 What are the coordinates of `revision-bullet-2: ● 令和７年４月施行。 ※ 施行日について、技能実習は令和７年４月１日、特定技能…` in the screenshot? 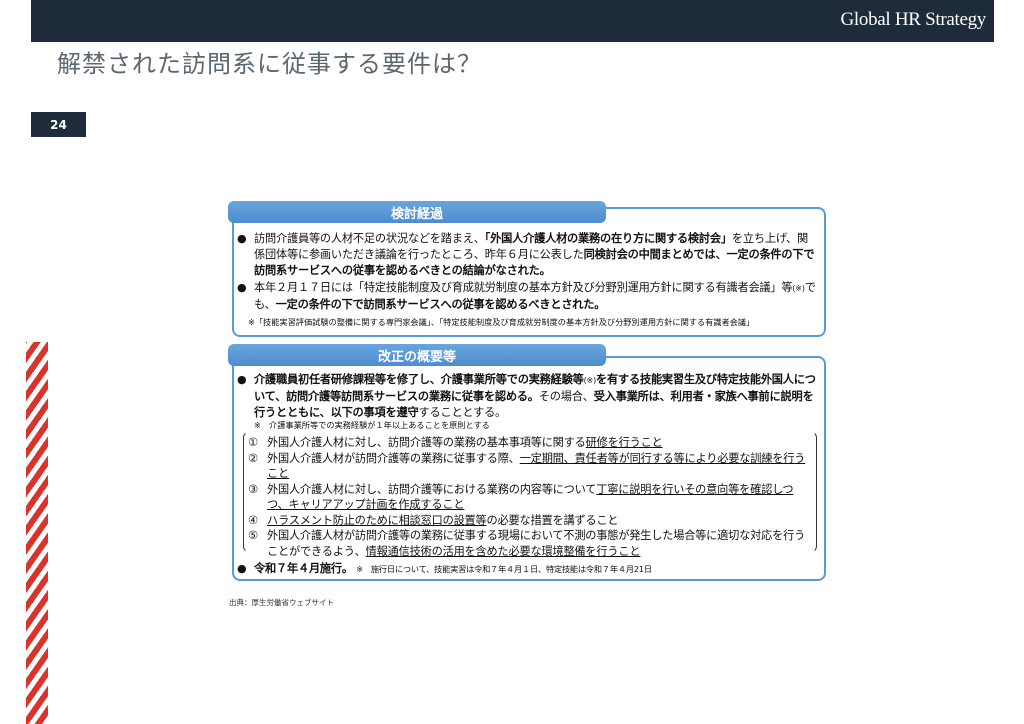 It's located at (527, 569).